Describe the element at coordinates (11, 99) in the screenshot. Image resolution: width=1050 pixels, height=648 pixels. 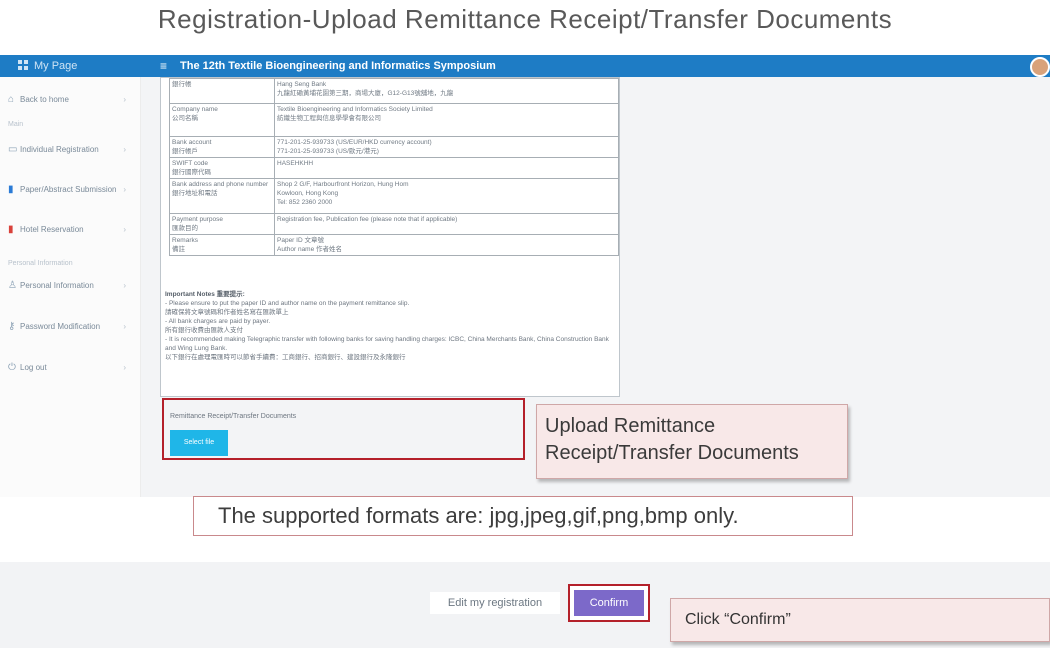
I see `home-icon: ⌂` at that location.